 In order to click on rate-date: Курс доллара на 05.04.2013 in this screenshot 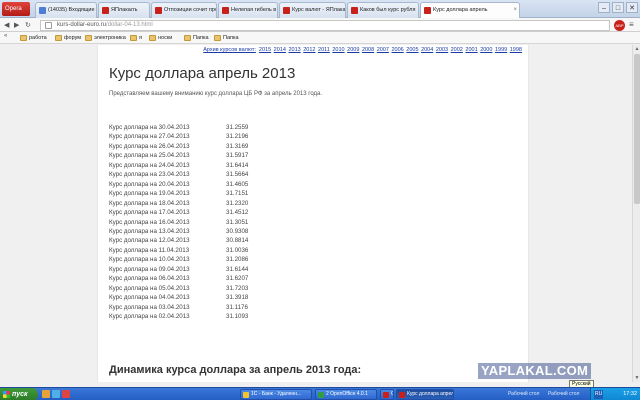, I will do `click(149, 288)`.